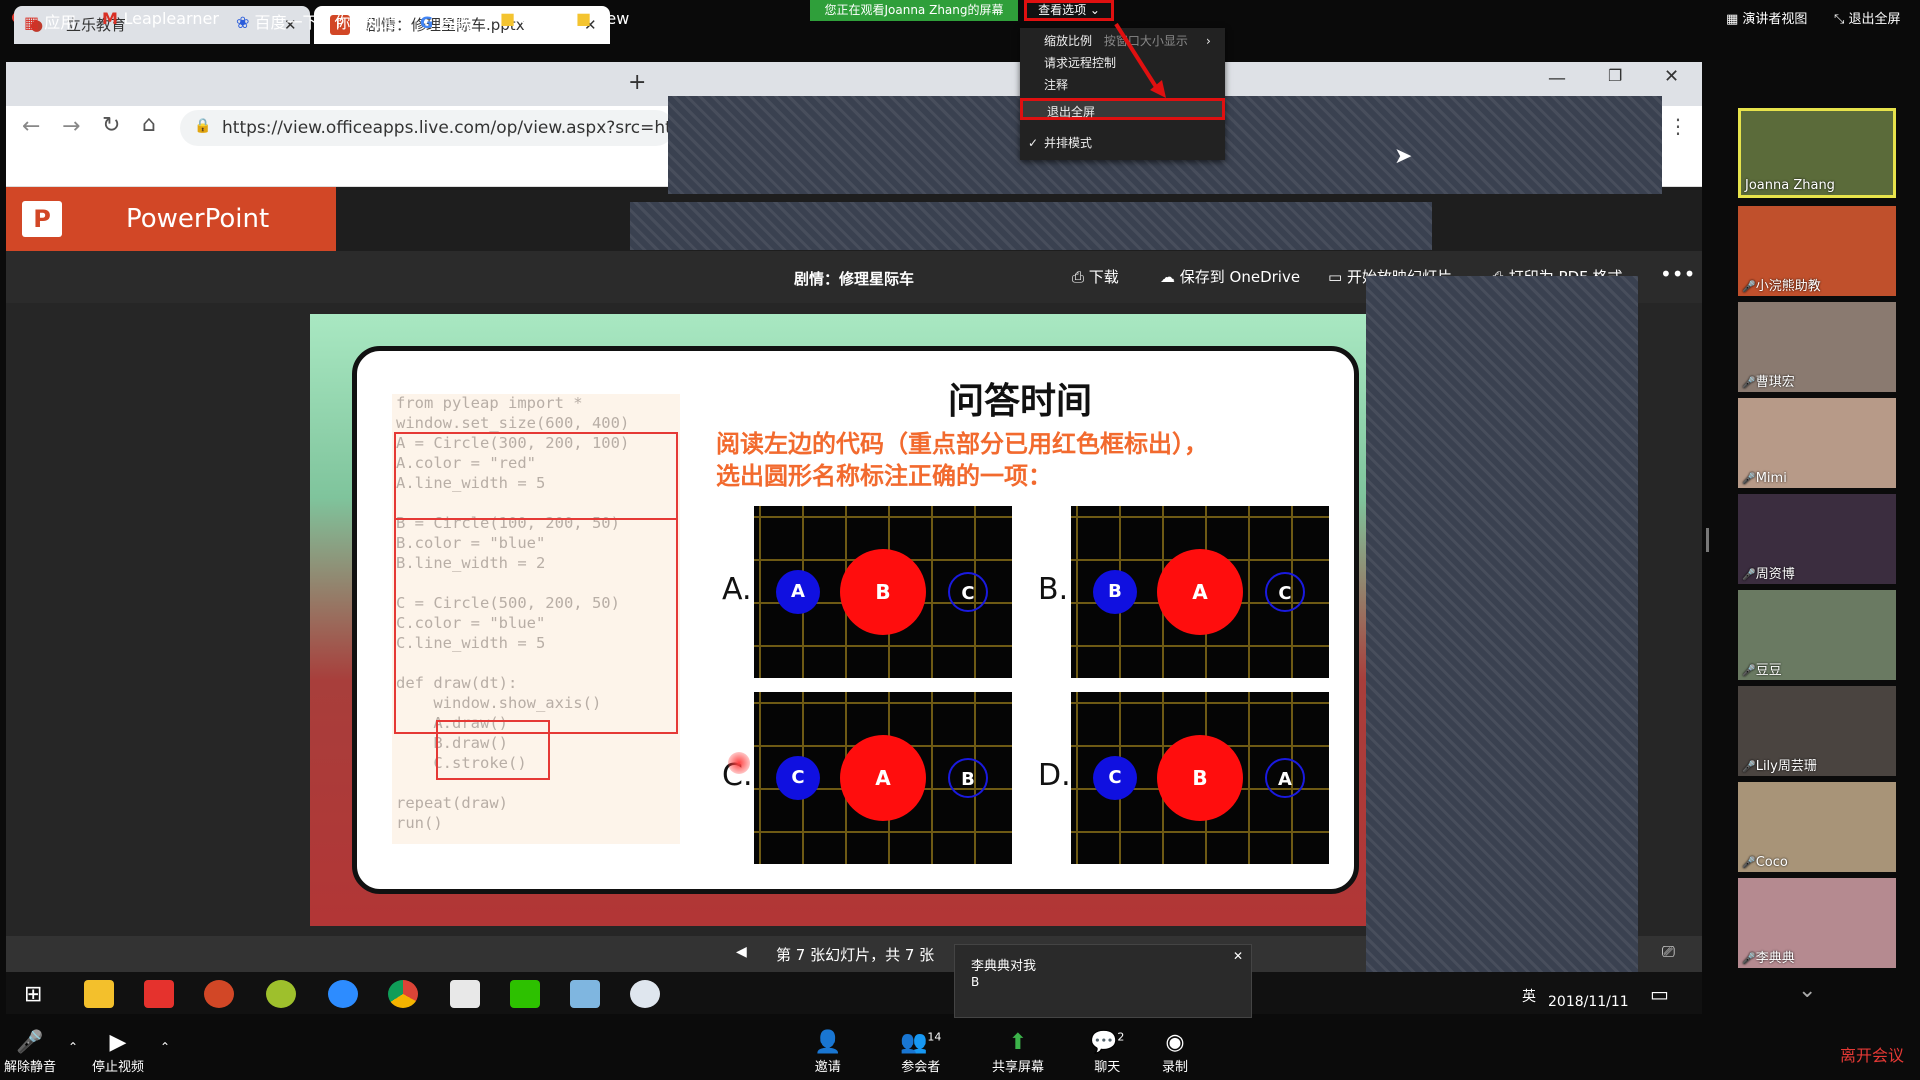 The width and height of the screenshot is (1920, 1080). What do you see at coordinates (149, 124) in the screenshot?
I see `home-icon: ⌂` at bounding box center [149, 124].